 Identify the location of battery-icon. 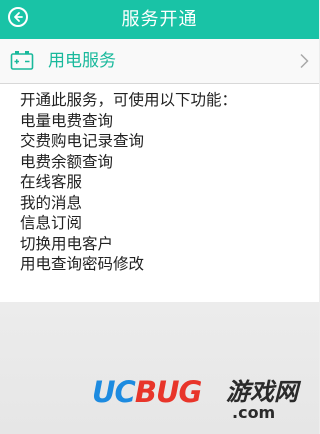
(22, 60).